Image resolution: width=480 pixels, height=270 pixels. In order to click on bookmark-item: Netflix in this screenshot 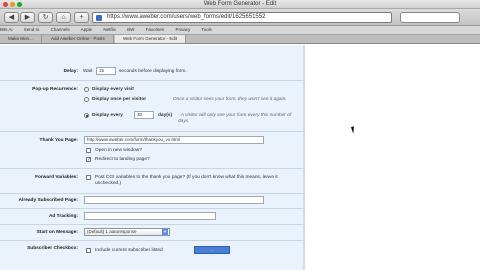, I will do `click(109, 29)`.